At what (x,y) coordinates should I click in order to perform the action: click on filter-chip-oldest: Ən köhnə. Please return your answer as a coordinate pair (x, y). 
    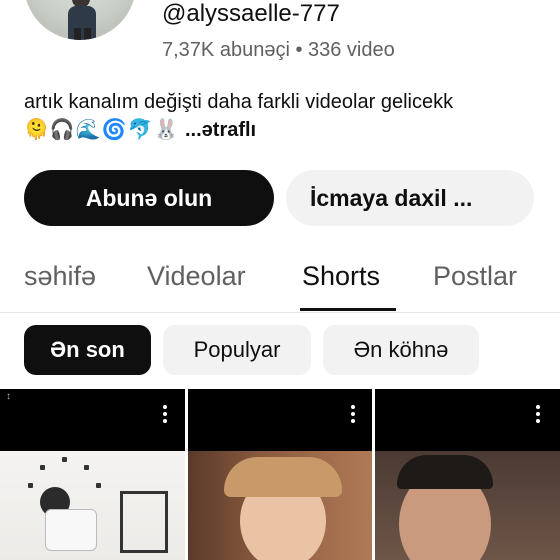
    Looking at the image, I should click on (401, 350).